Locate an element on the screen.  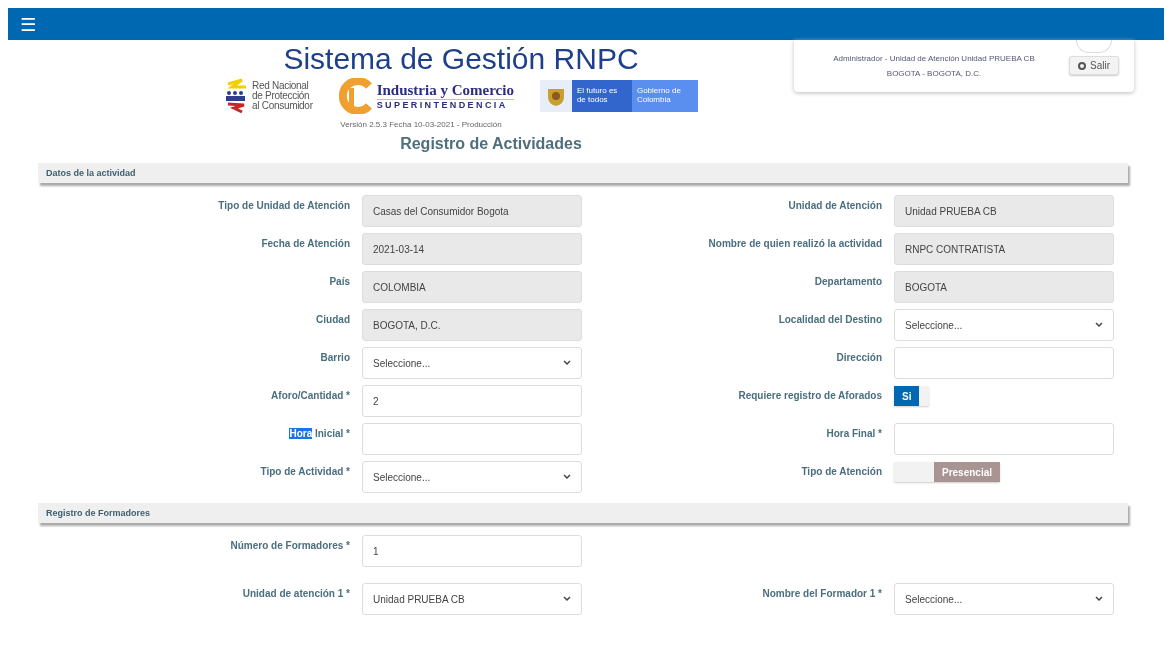
field-label: Dirección is located at coordinates (859, 357).